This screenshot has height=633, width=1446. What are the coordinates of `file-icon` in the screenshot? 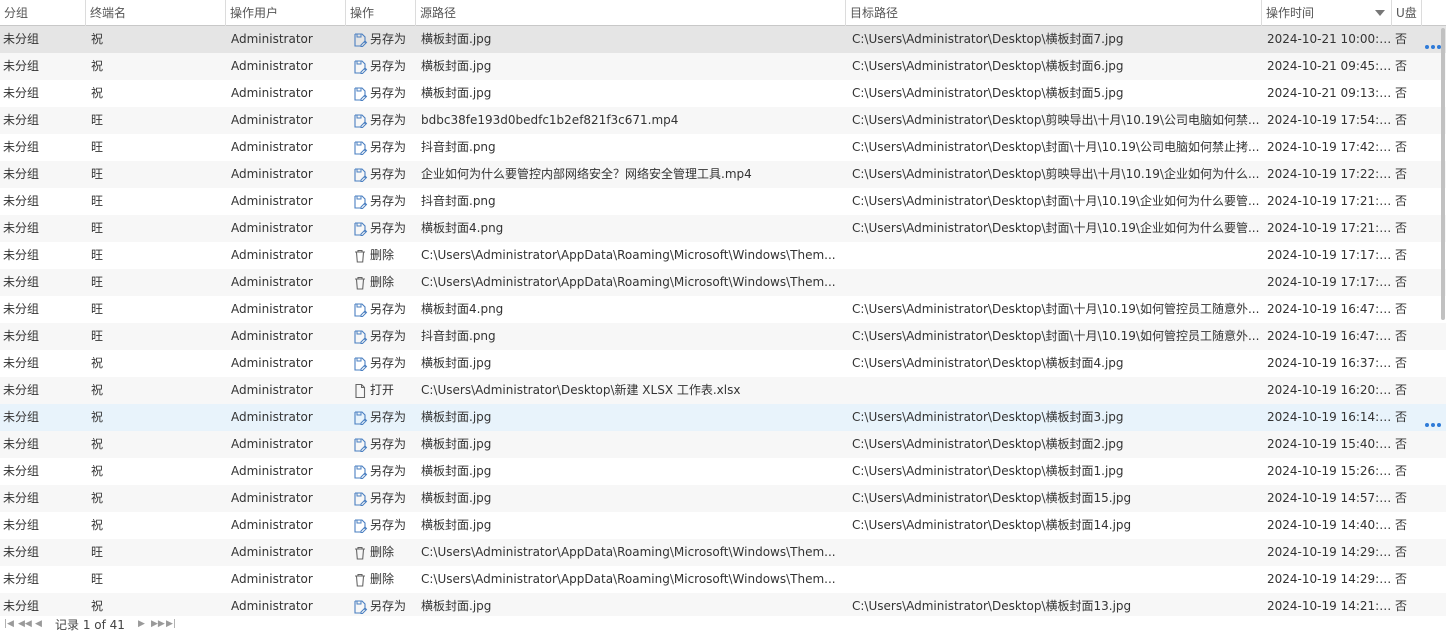 It's located at (360, 391).